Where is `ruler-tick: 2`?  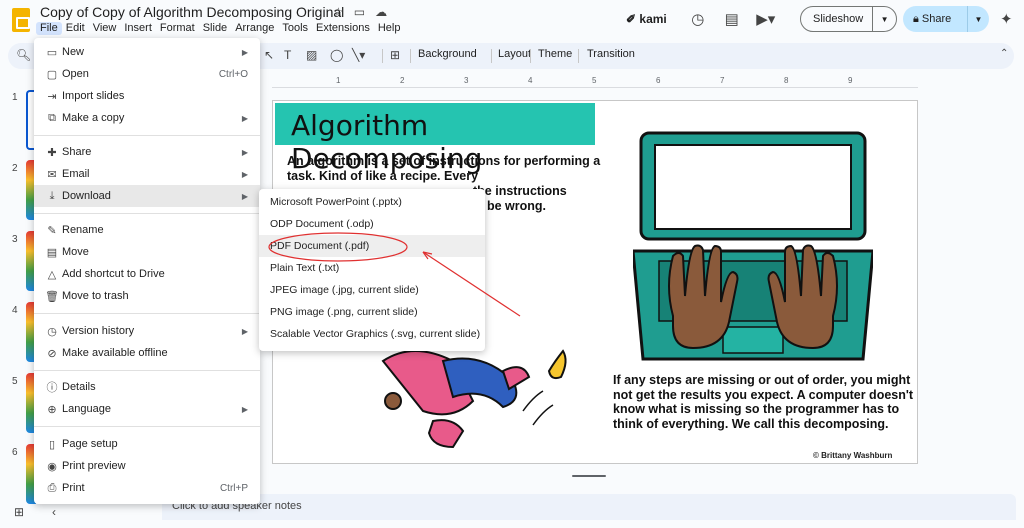 ruler-tick: 2 is located at coordinates (402, 80).